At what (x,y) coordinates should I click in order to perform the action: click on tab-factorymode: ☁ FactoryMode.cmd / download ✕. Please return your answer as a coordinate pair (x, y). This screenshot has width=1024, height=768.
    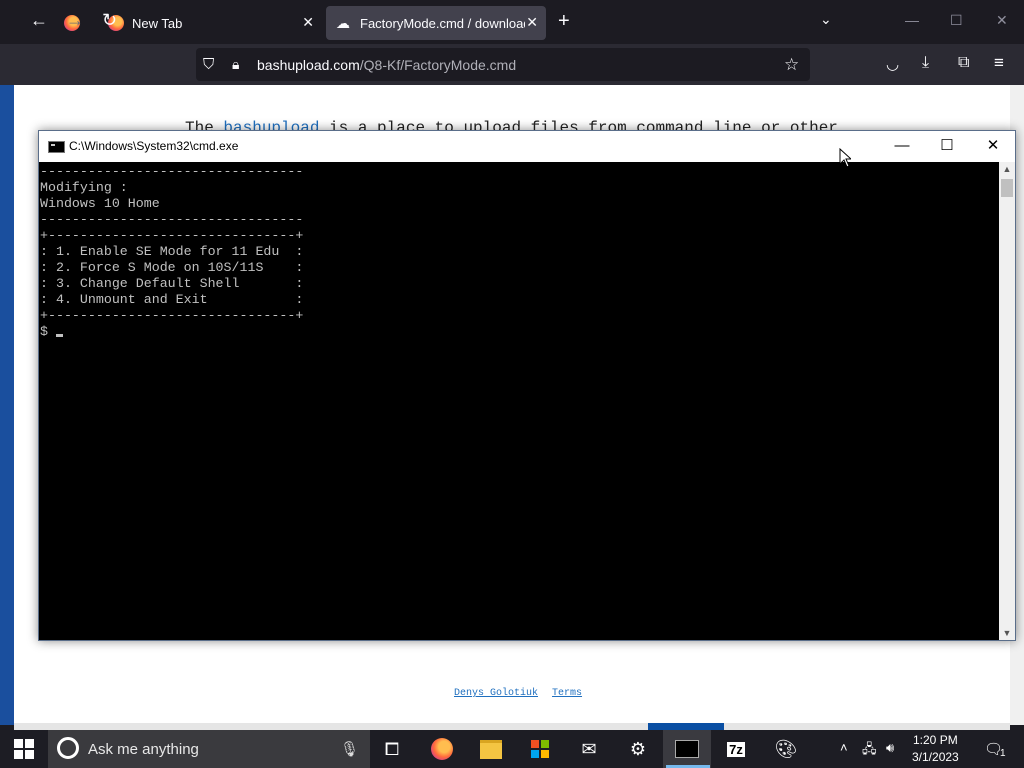
    Looking at the image, I should click on (436, 23).